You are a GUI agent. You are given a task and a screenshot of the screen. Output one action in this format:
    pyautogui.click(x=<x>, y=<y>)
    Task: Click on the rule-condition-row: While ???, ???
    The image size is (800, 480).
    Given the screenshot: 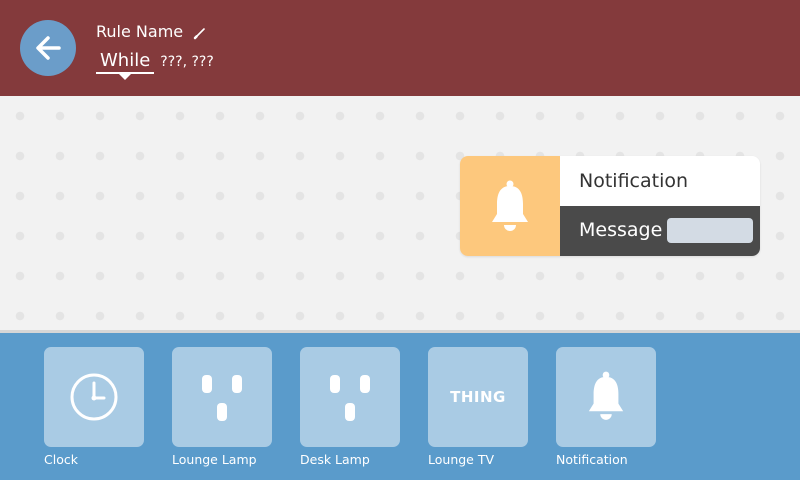 What is the action you would take?
    pyautogui.click(x=155, y=65)
    